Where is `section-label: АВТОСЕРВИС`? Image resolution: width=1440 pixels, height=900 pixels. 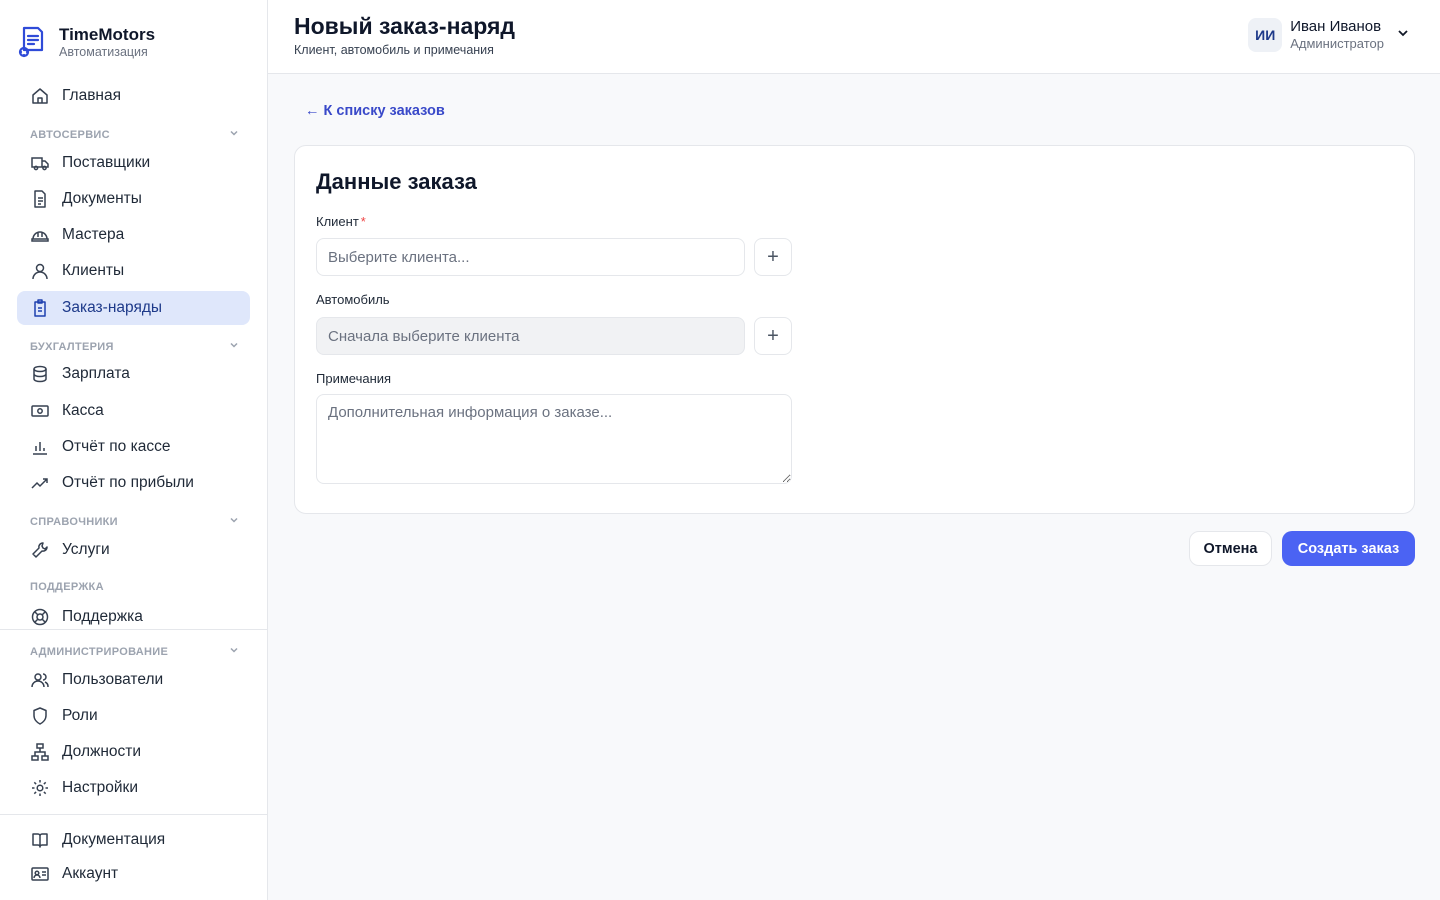 section-label: АВТОСЕРВИС is located at coordinates (70, 134).